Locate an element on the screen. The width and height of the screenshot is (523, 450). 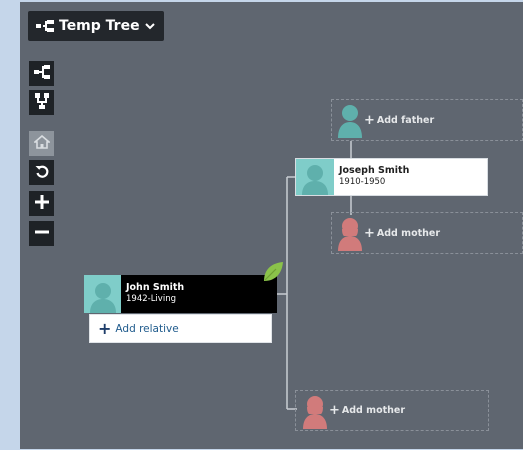
add-relative-label: Add relative is located at coordinates (147, 328).